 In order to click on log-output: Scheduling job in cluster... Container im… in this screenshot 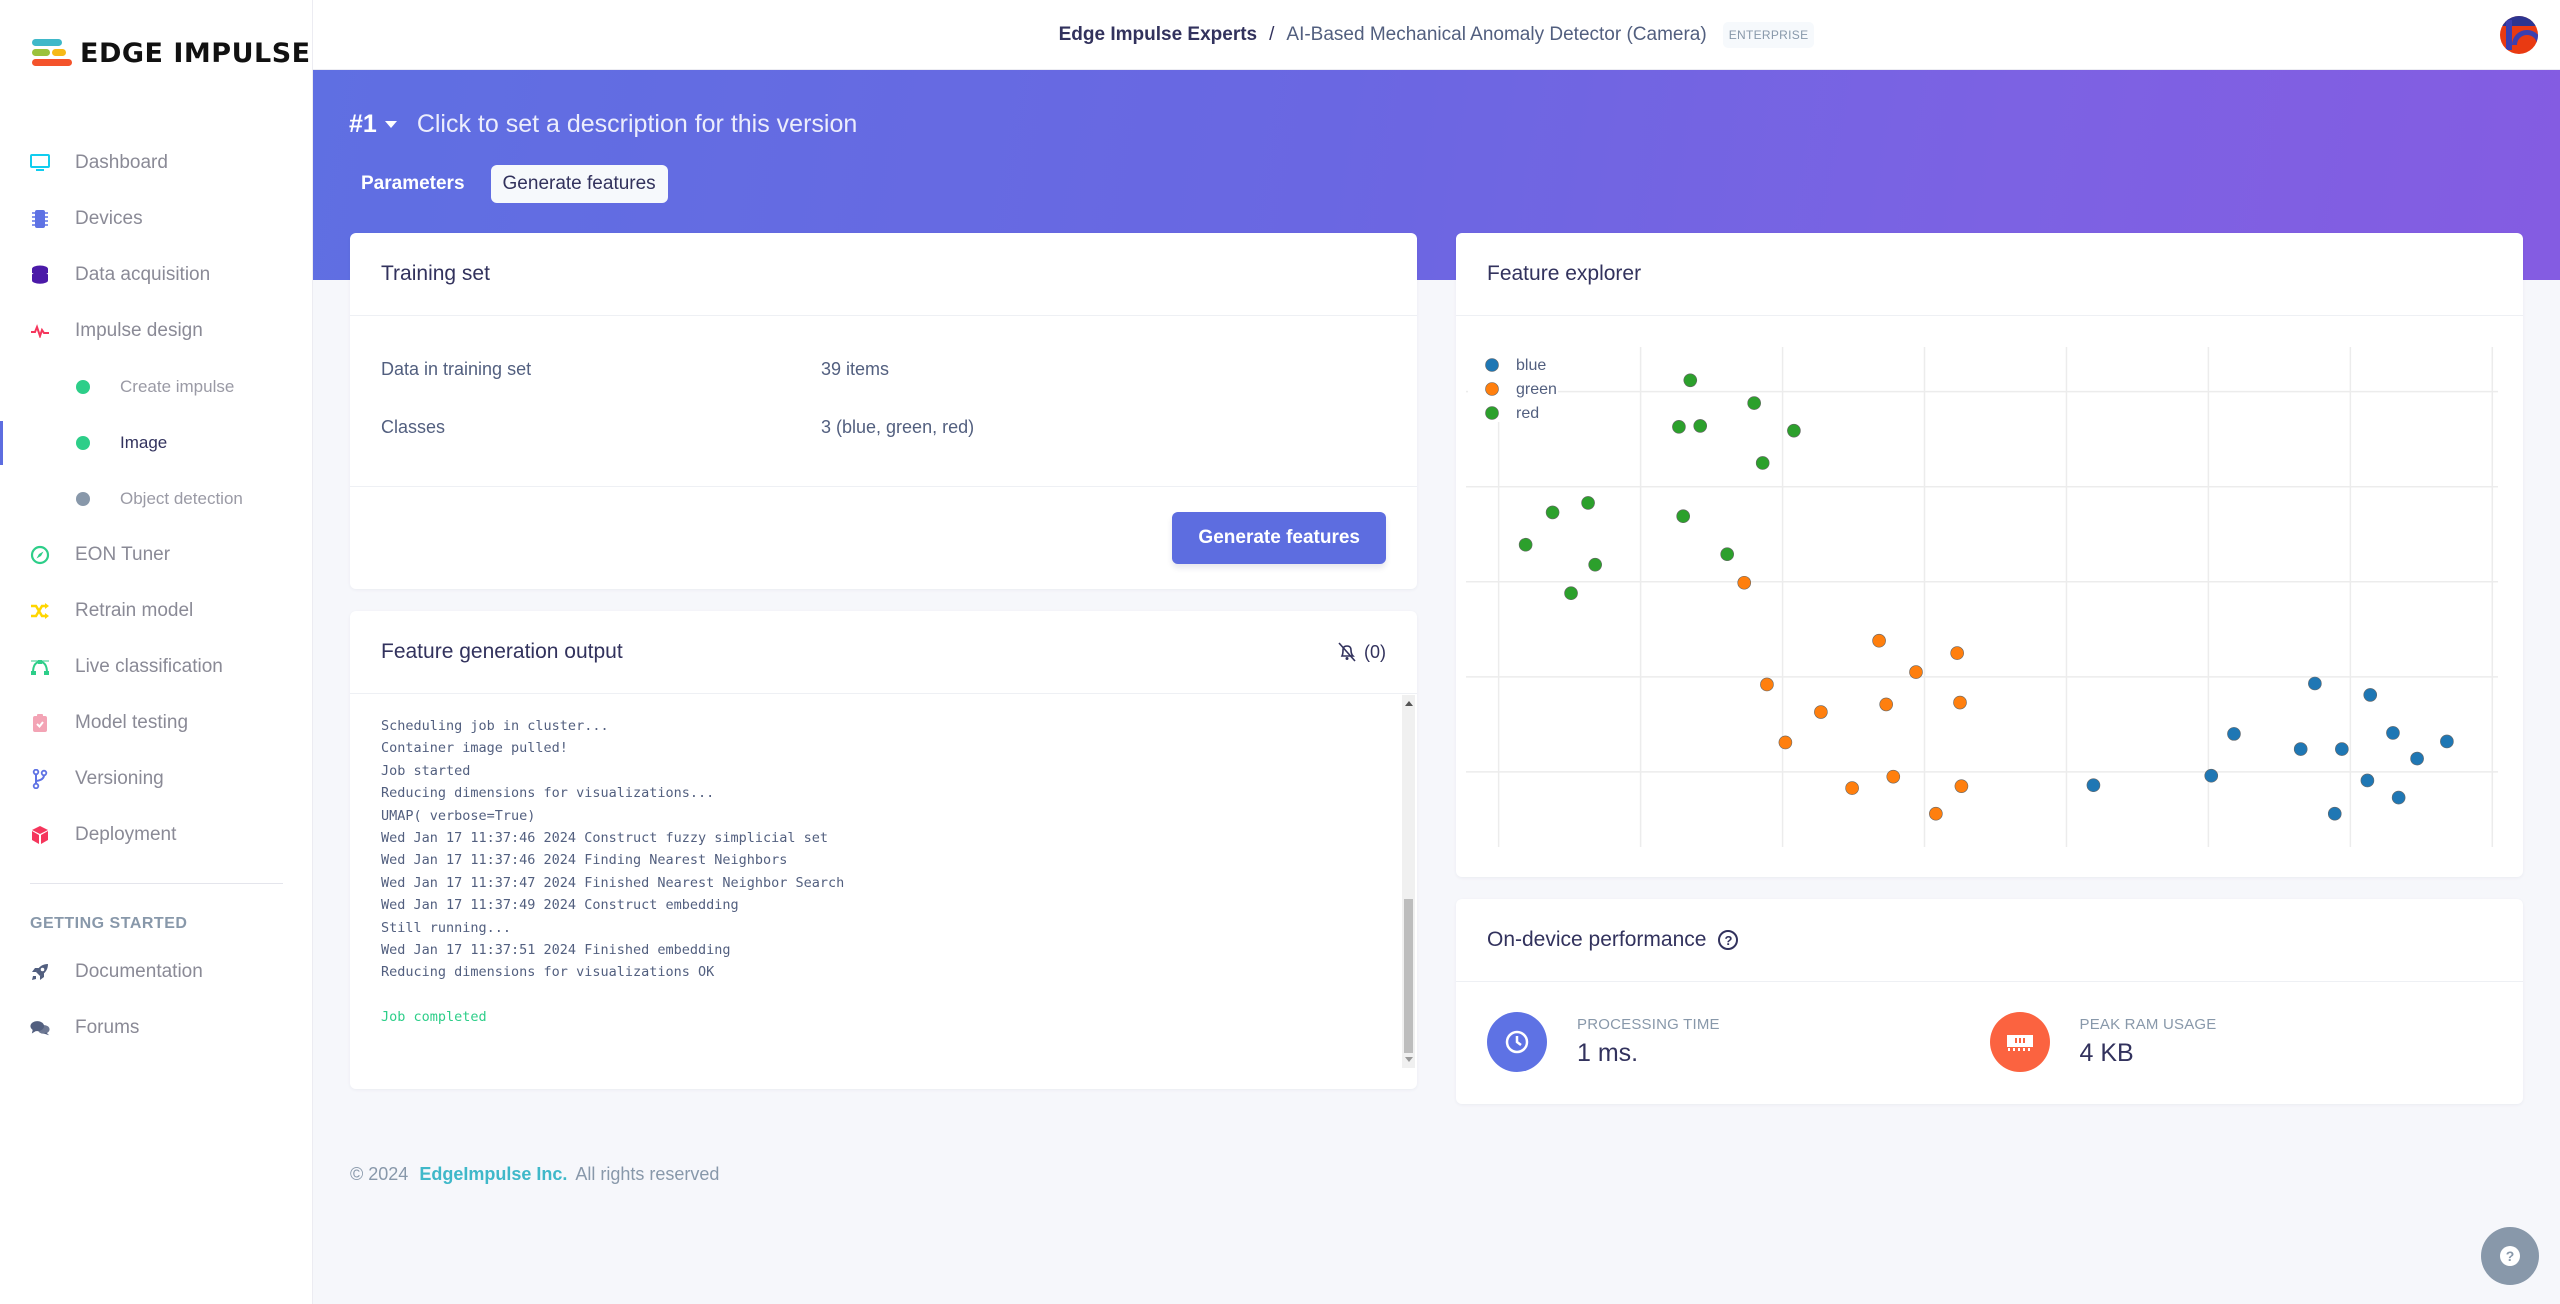, I will do `click(876, 881)`.